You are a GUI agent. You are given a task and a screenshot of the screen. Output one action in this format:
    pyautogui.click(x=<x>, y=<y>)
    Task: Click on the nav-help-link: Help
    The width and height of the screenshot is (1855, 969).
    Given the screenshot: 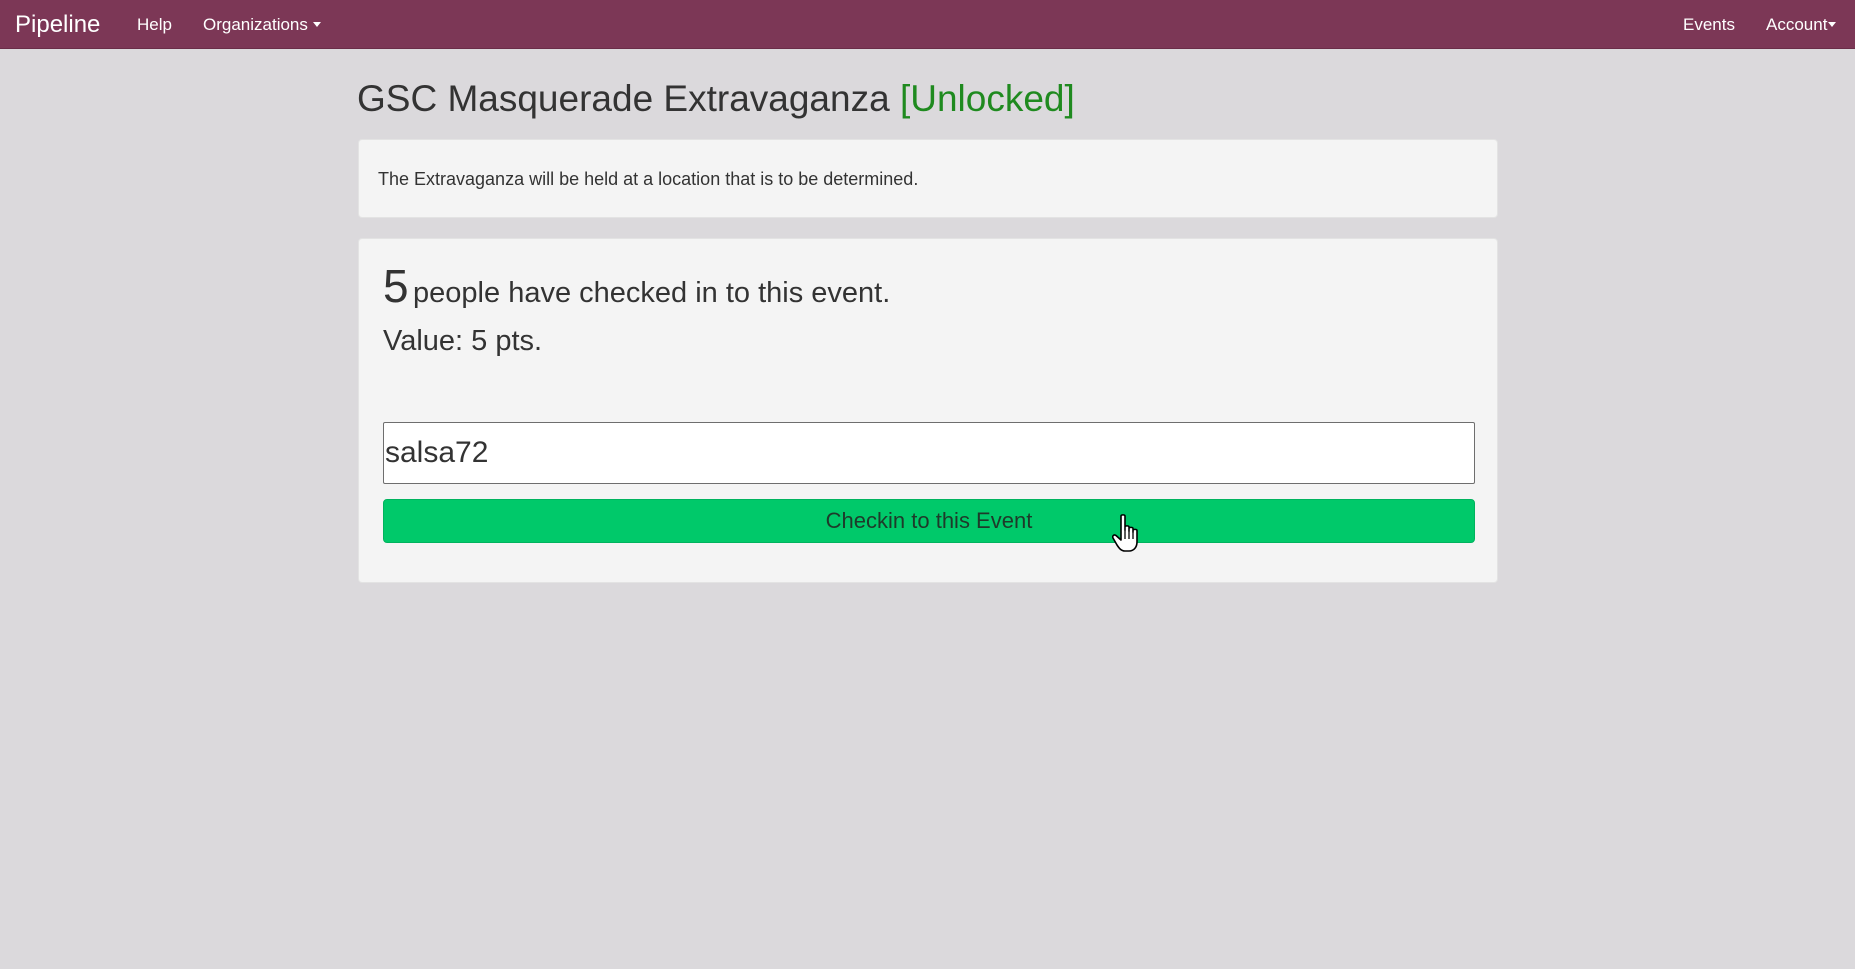 What is the action you would take?
    pyautogui.click(x=154, y=24)
    